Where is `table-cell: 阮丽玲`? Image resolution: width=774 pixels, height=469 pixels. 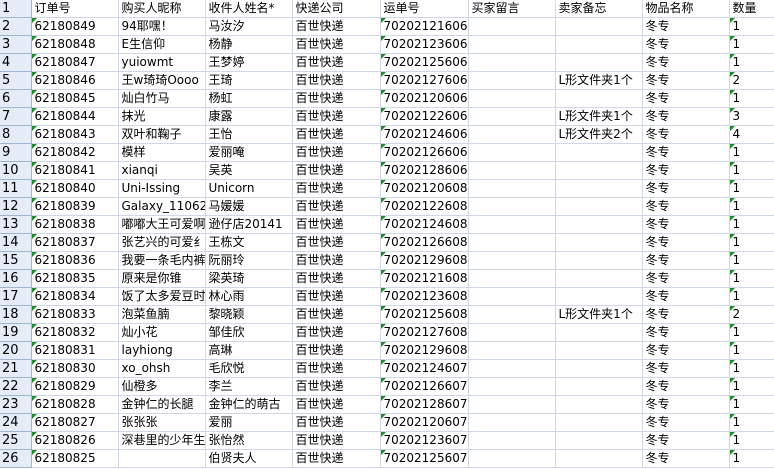 table-cell: 阮丽玲 is located at coordinates (249, 260).